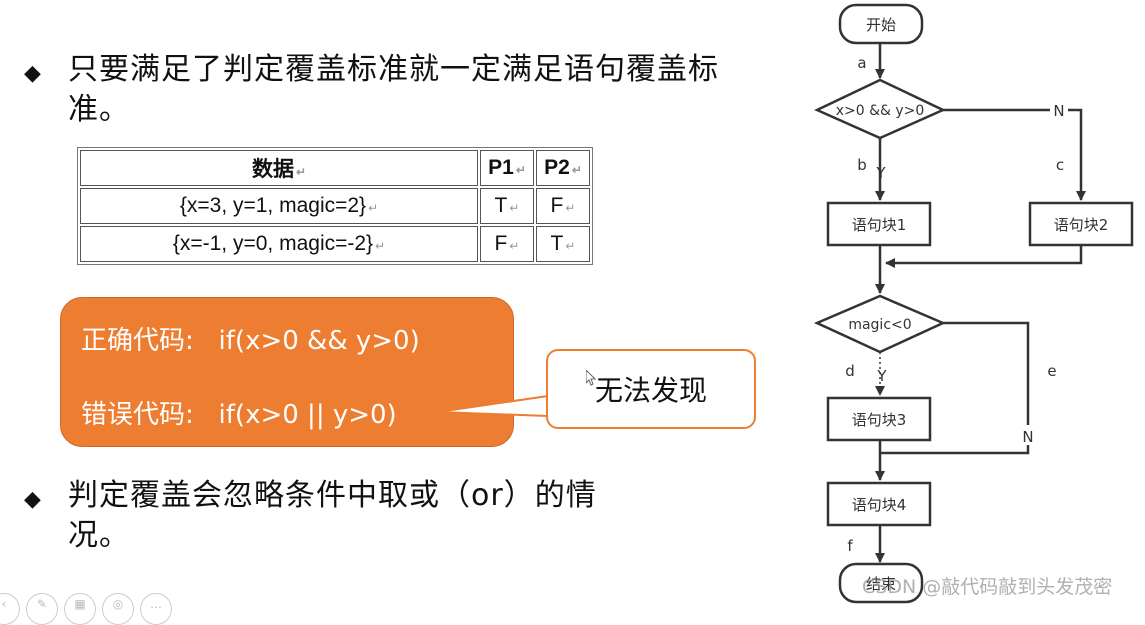 This screenshot has height=625, width=1145. What do you see at coordinates (879, 505) in the screenshot?
I see `block-4-label: 语句块4` at bounding box center [879, 505].